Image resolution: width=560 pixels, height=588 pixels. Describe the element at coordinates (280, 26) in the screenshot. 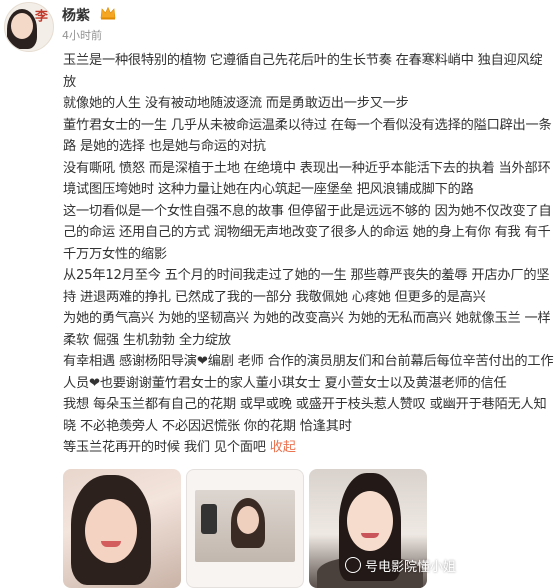

I see `post-header: 李 杨紫 4小时前` at that location.